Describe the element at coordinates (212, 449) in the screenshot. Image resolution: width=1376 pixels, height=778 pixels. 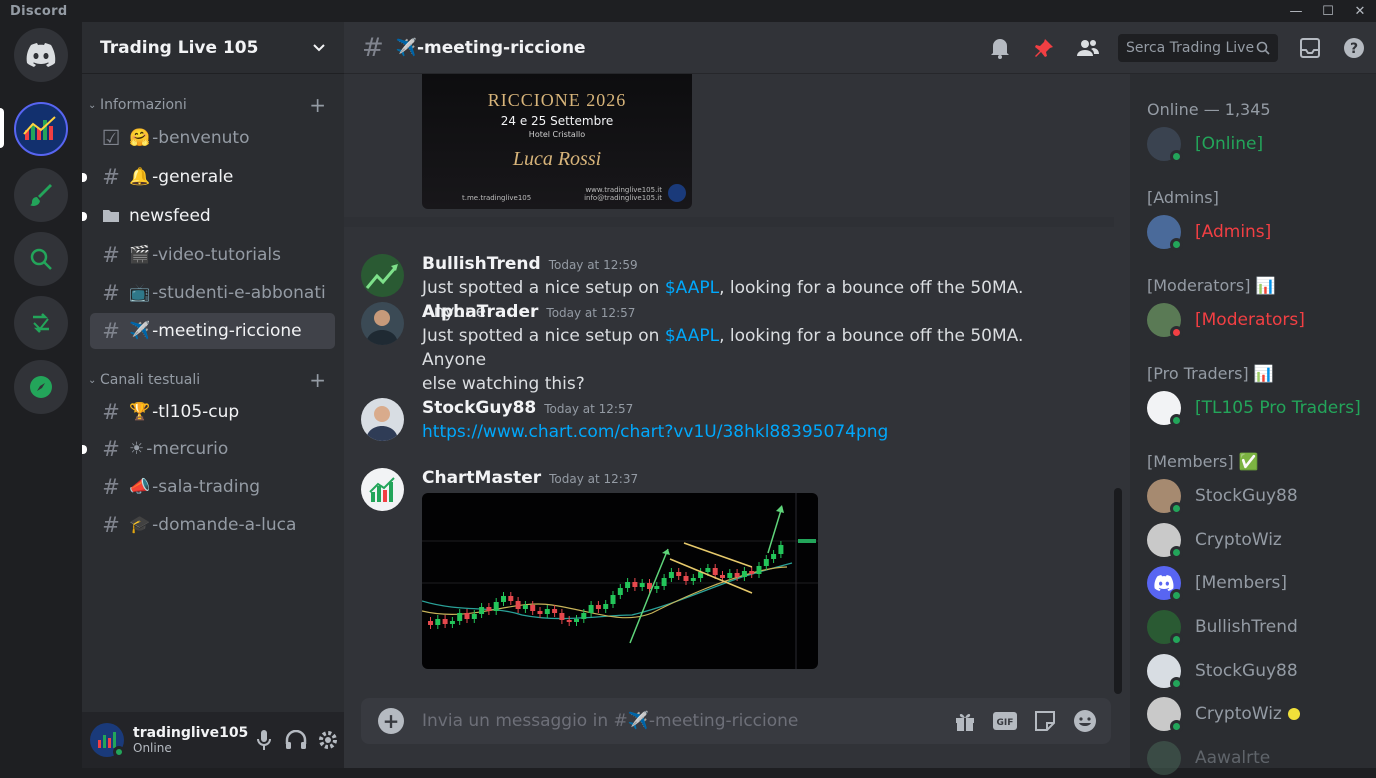
I see `channel-mercurio: # ☀ -mercurio` at that location.